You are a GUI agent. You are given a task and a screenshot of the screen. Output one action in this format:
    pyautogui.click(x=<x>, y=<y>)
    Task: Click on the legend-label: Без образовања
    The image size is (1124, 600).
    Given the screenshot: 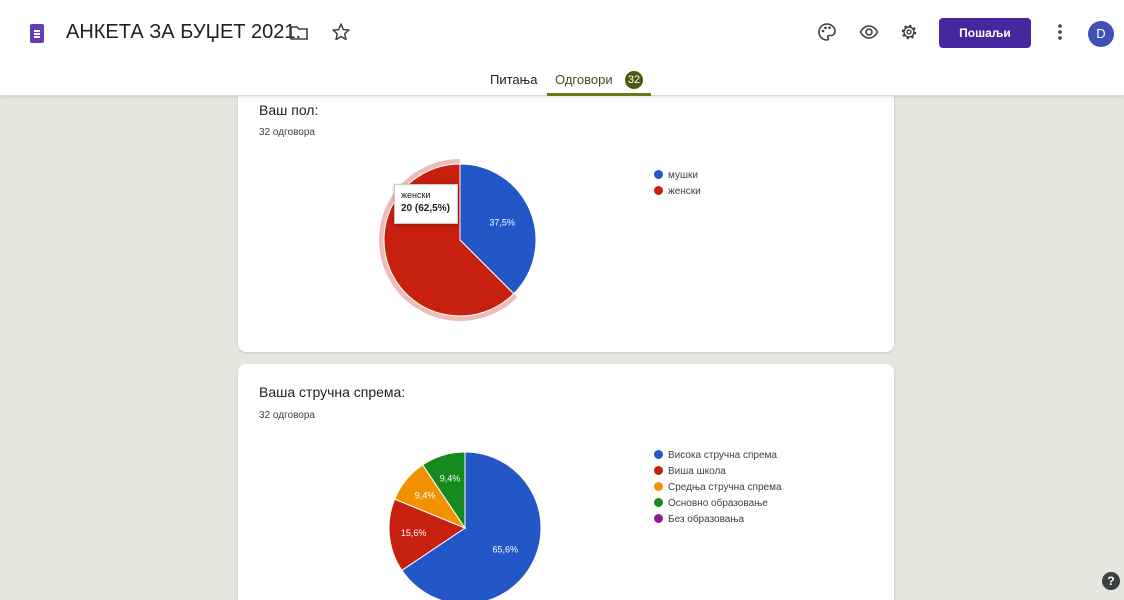 What is the action you would take?
    pyautogui.click(x=706, y=519)
    